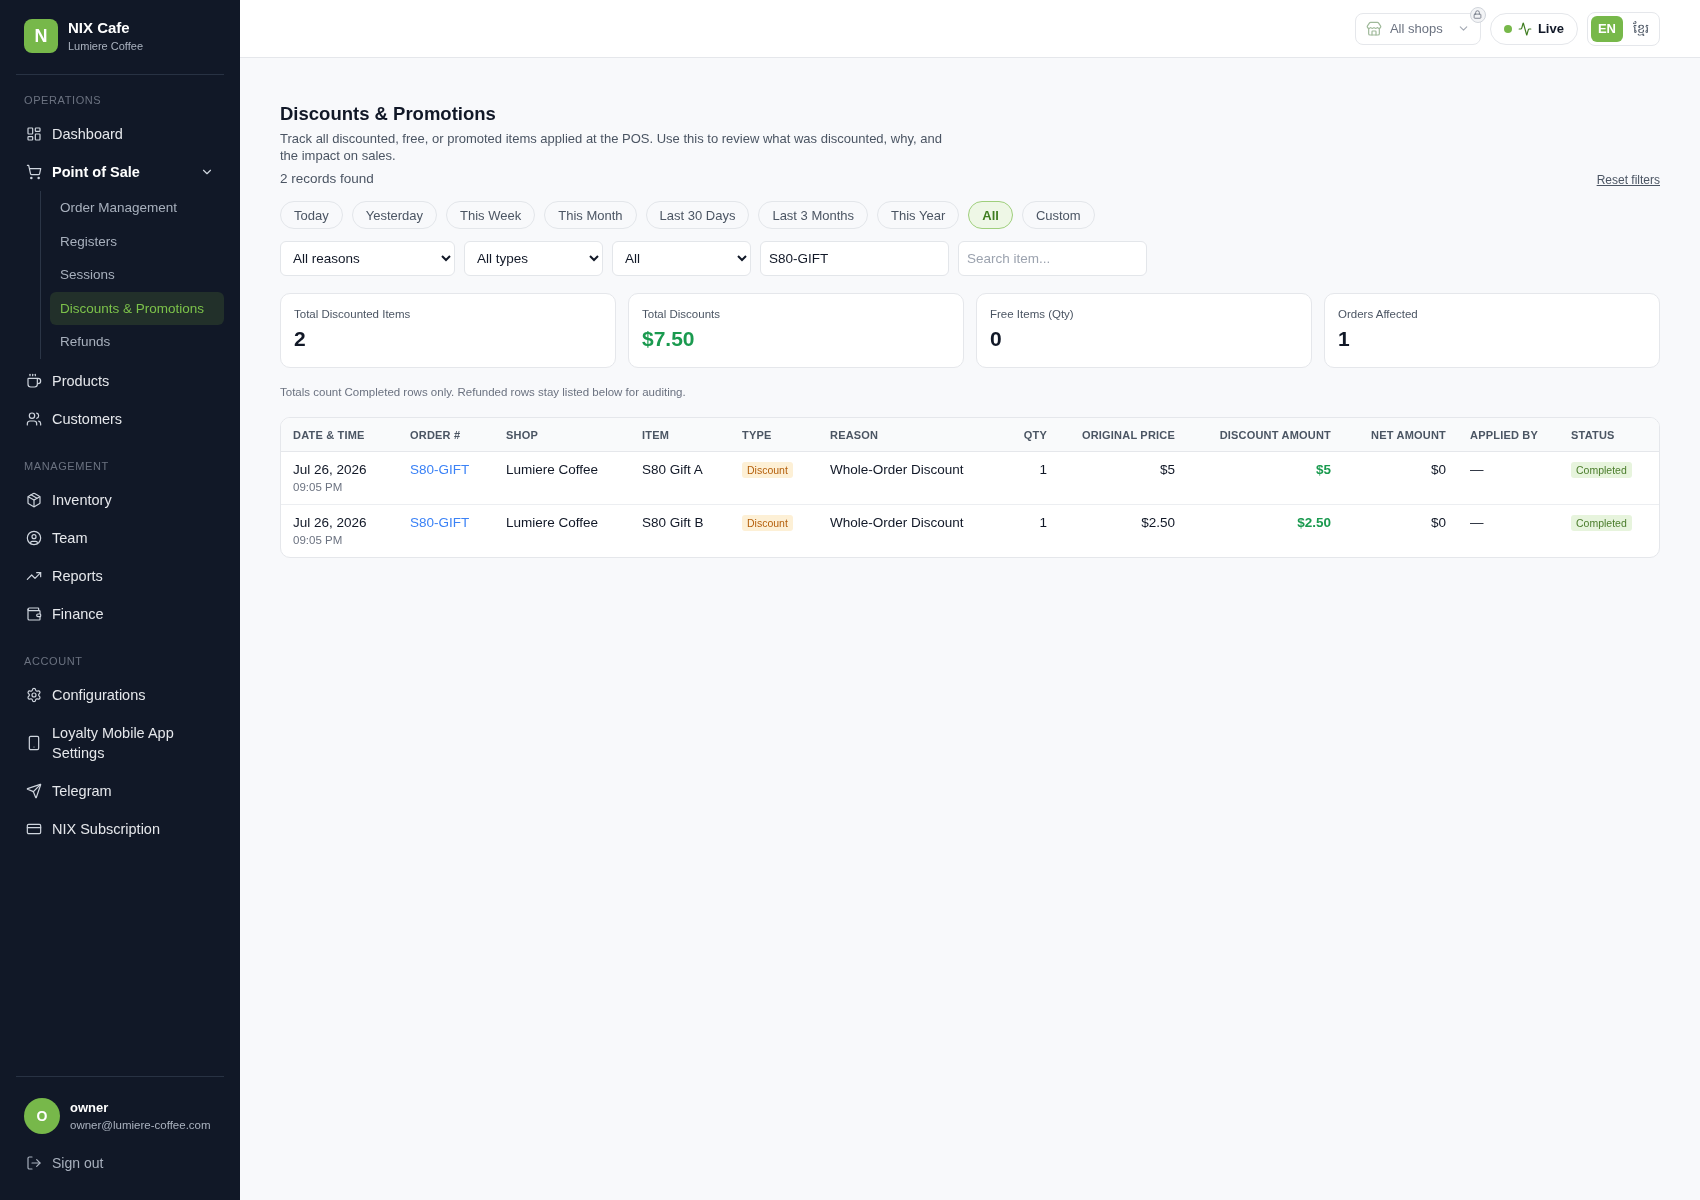  What do you see at coordinates (673, 523) in the screenshot?
I see `item-name: S80 Gift B` at bounding box center [673, 523].